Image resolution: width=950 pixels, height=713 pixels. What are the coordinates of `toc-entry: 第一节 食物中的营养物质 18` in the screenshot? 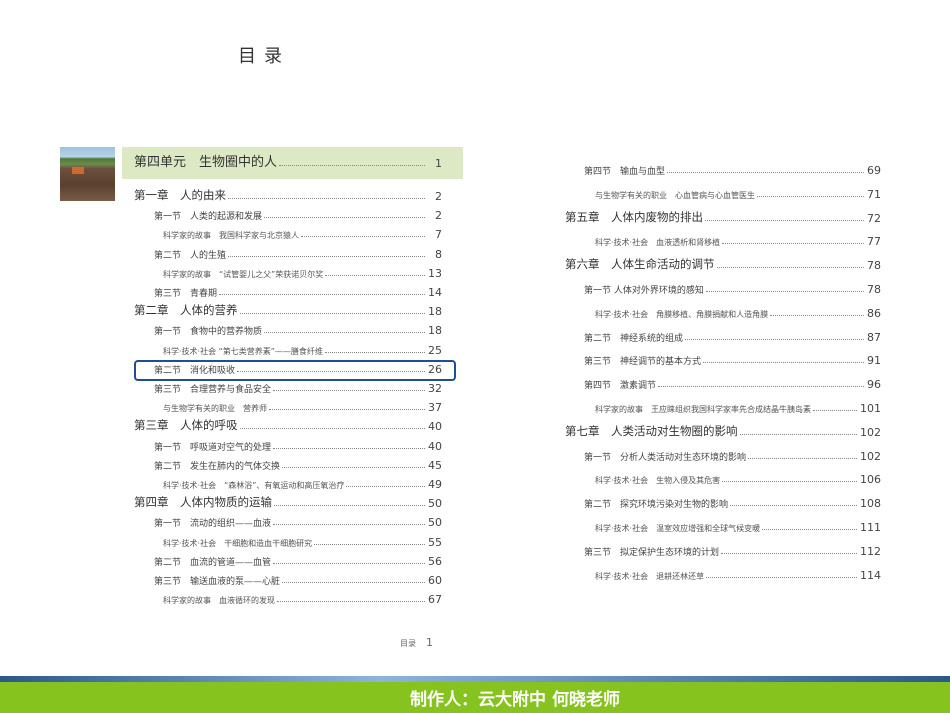 It's located at (298, 329).